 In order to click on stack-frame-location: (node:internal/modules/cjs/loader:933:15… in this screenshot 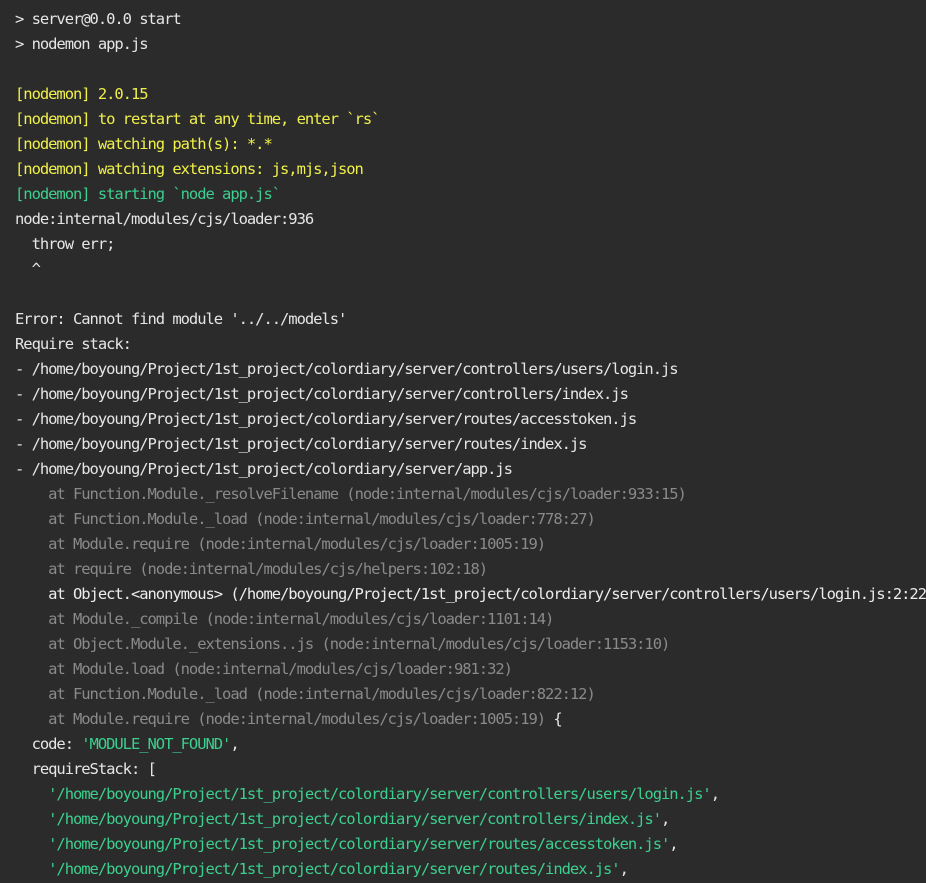, I will do `click(512, 494)`.